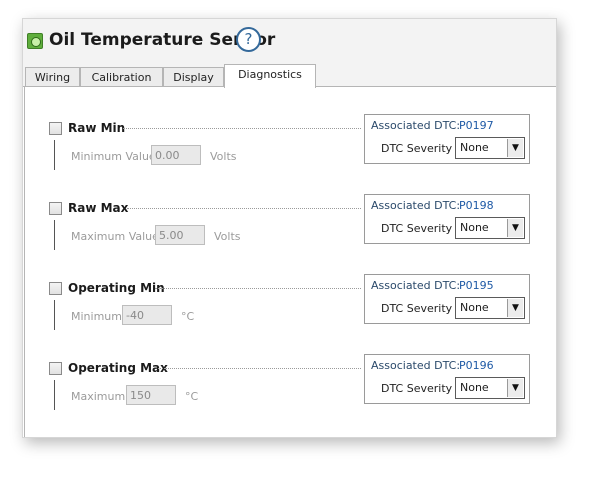  I want to click on help-button: ?, so click(248, 39).